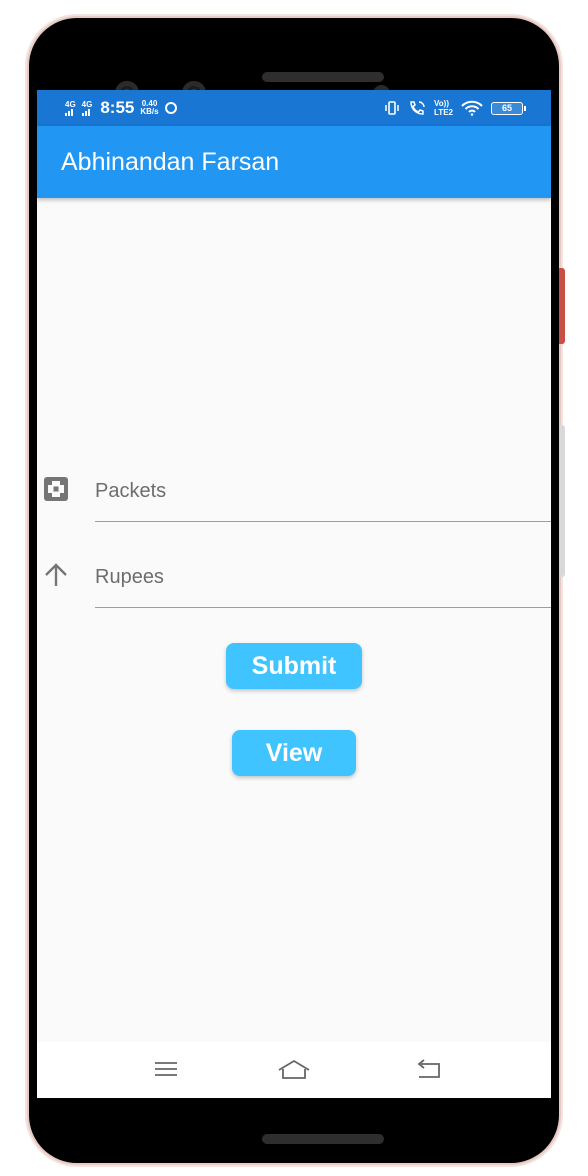 Image resolution: width=588 pixels, height=1176 pixels. I want to click on bottom-speaker, so click(323, 1139).